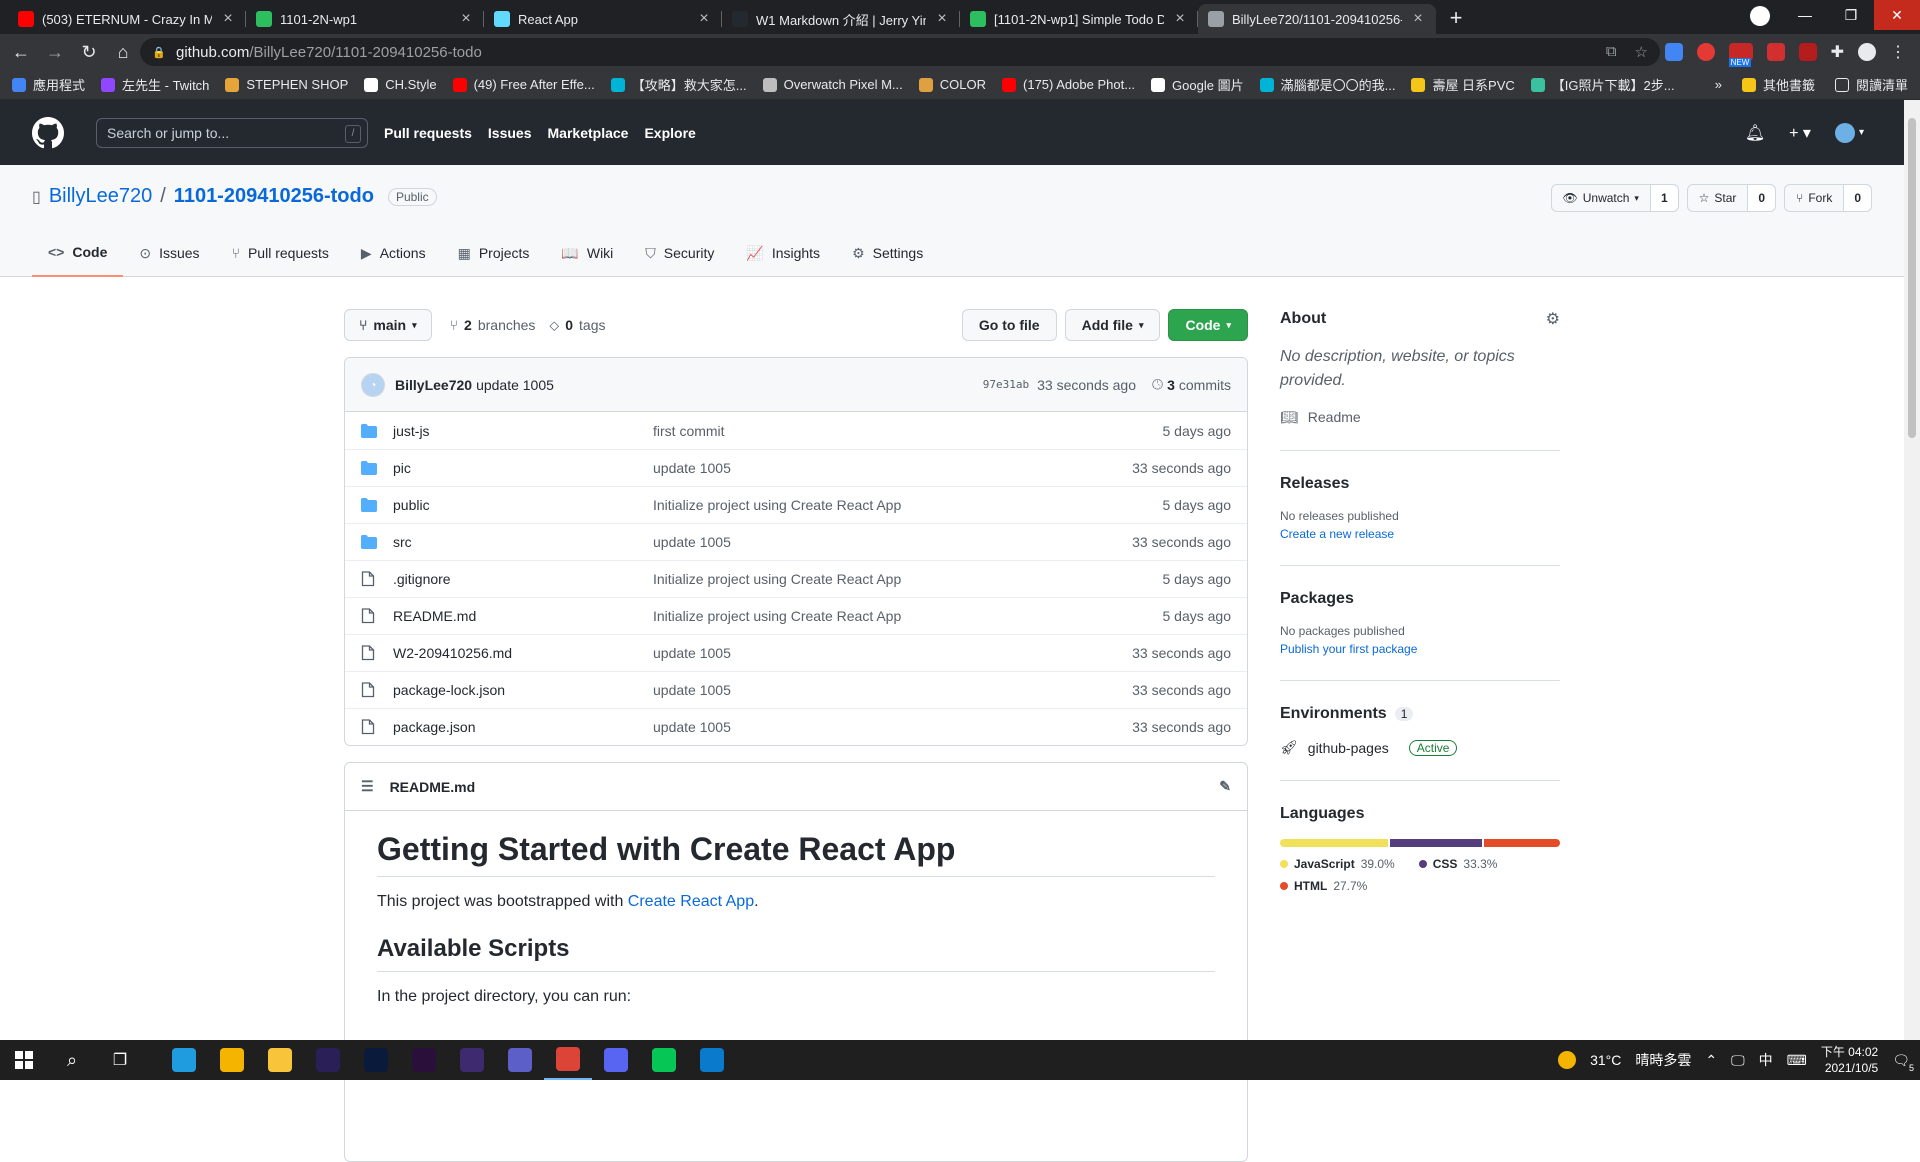 The image size is (1920, 1162). Describe the element at coordinates (72, 1060) in the screenshot. I see `search-icon: ⌕` at that location.